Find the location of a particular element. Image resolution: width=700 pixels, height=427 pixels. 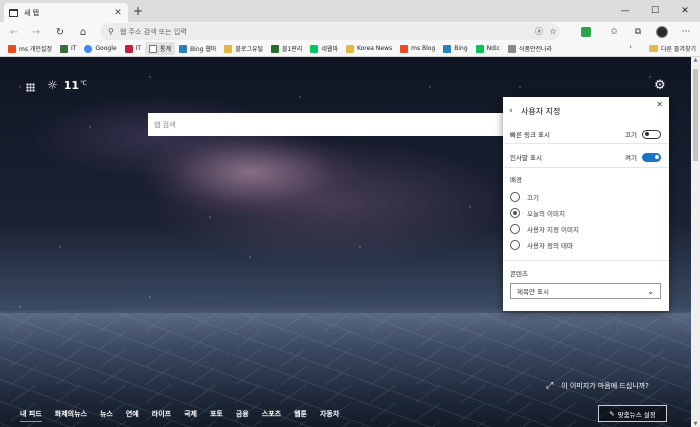

tab-close-icon: ✕ is located at coordinates (118, 13).